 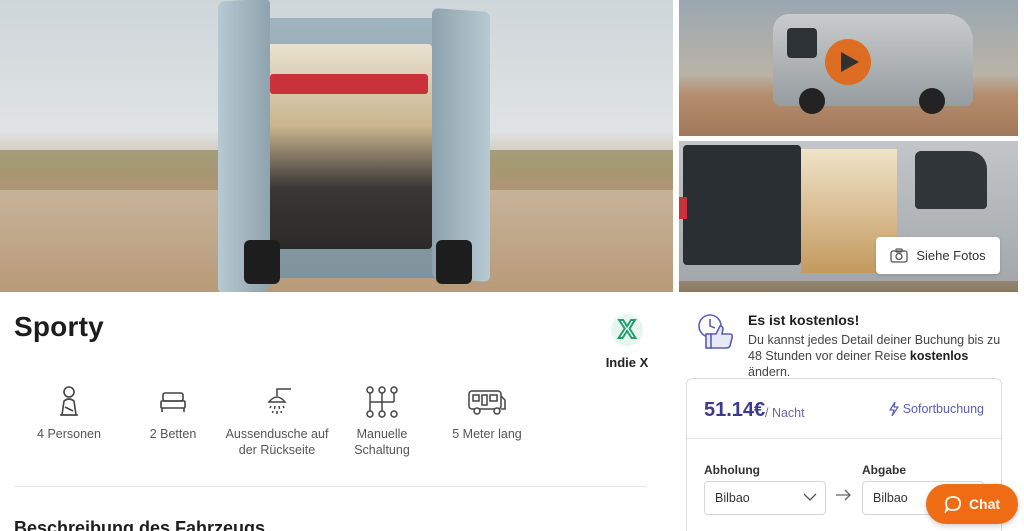 I want to click on brand-logo-icon: X, so click(x=627, y=329).